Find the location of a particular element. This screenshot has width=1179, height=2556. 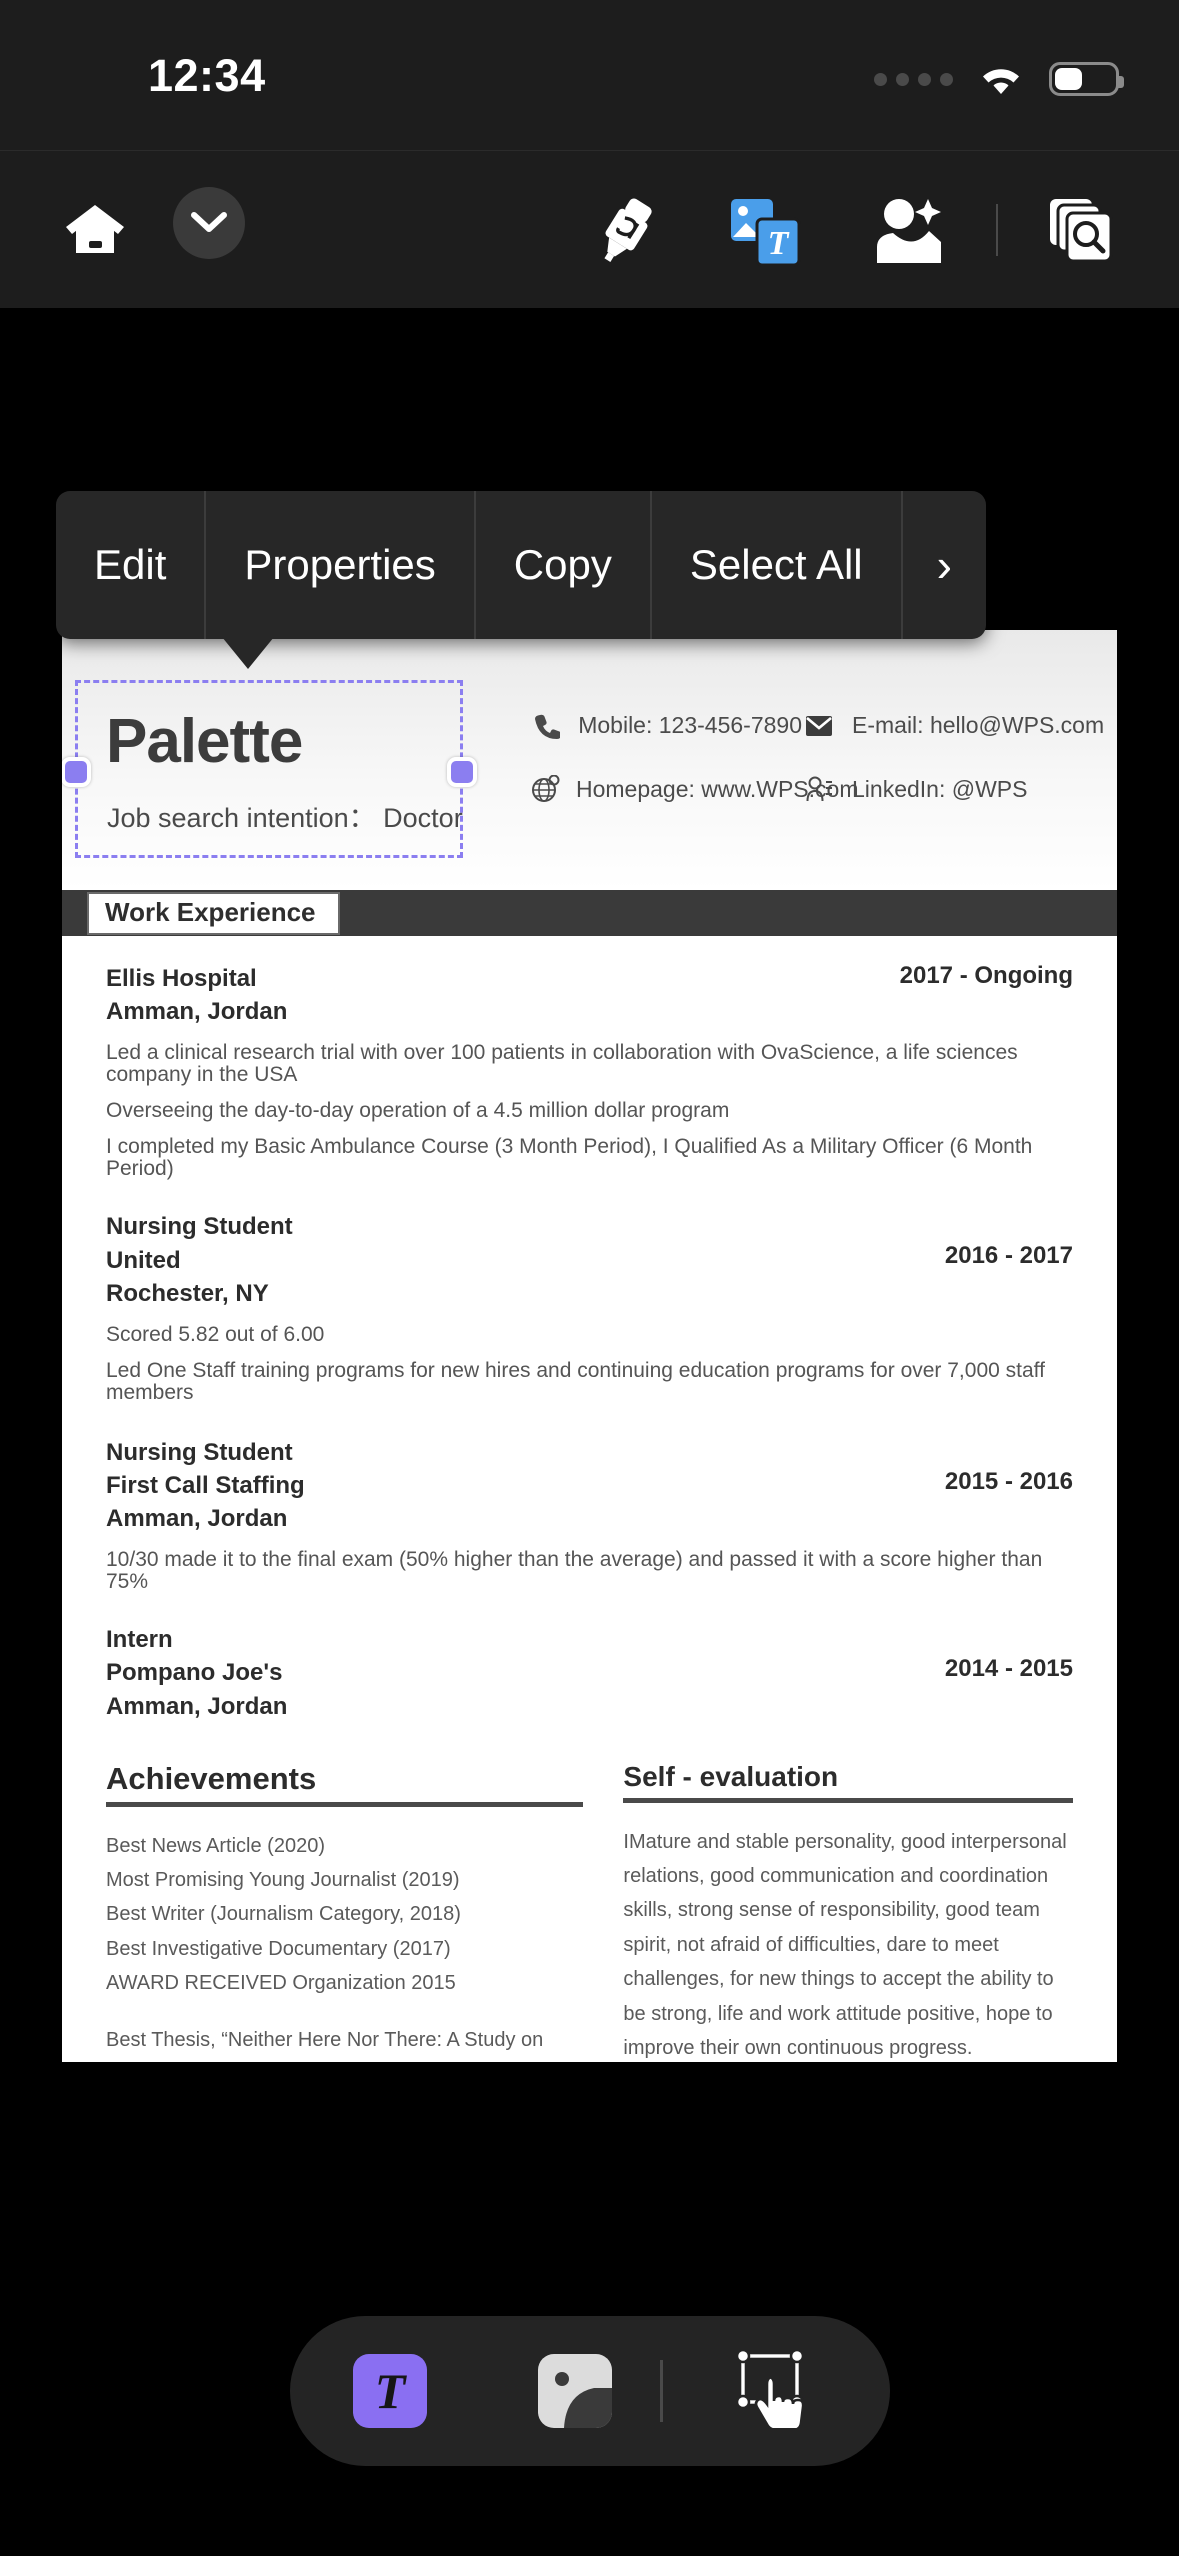

job-bullet: Scored 5.82 out of 6.00 is located at coordinates (215, 1334).